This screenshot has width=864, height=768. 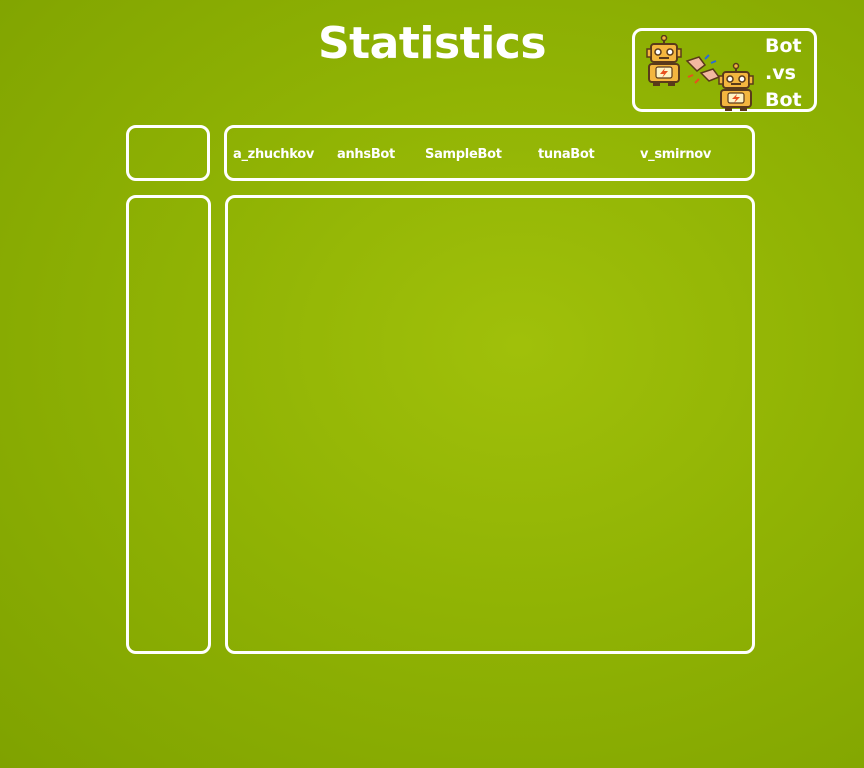 I want to click on table-corner-cell, so click(x=168, y=153).